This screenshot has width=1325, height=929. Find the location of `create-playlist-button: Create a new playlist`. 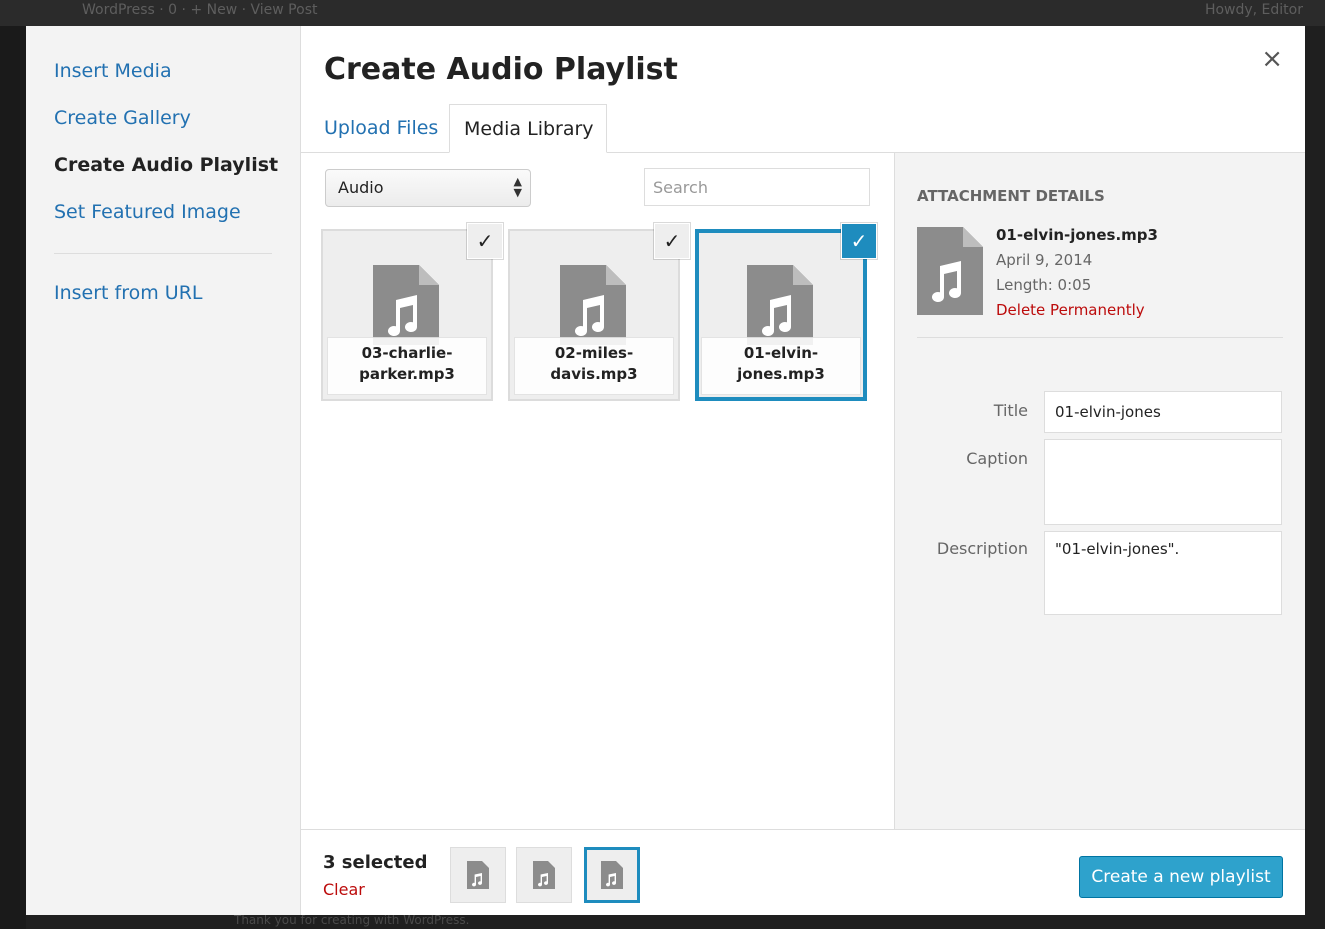

create-playlist-button: Create a new playlist is located at coordinates (1181, 877).